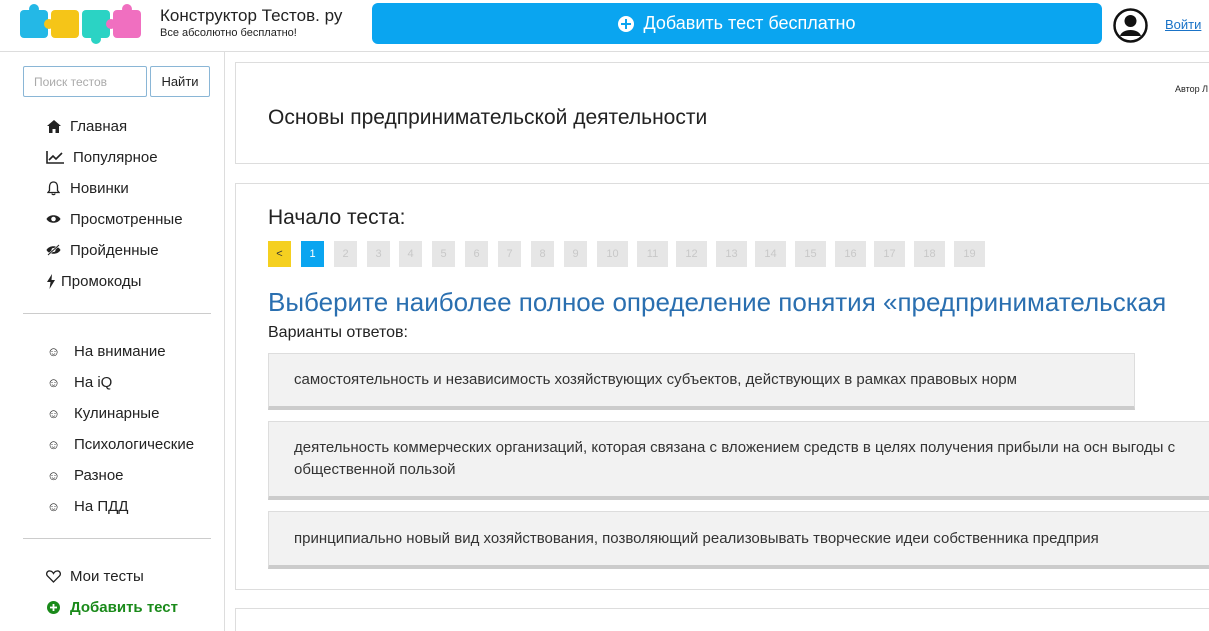  What do you see at coordinates (850, 254) in the screenshot?
I see `pager-page: 16` at bounding box center [850, 254].